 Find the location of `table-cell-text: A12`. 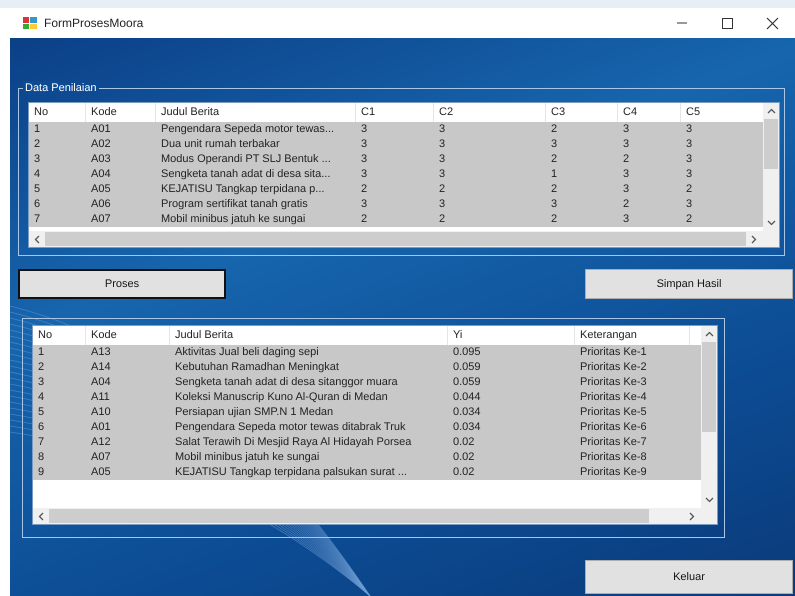

table-cell-text: A12 is located at coordinates (101, 442).